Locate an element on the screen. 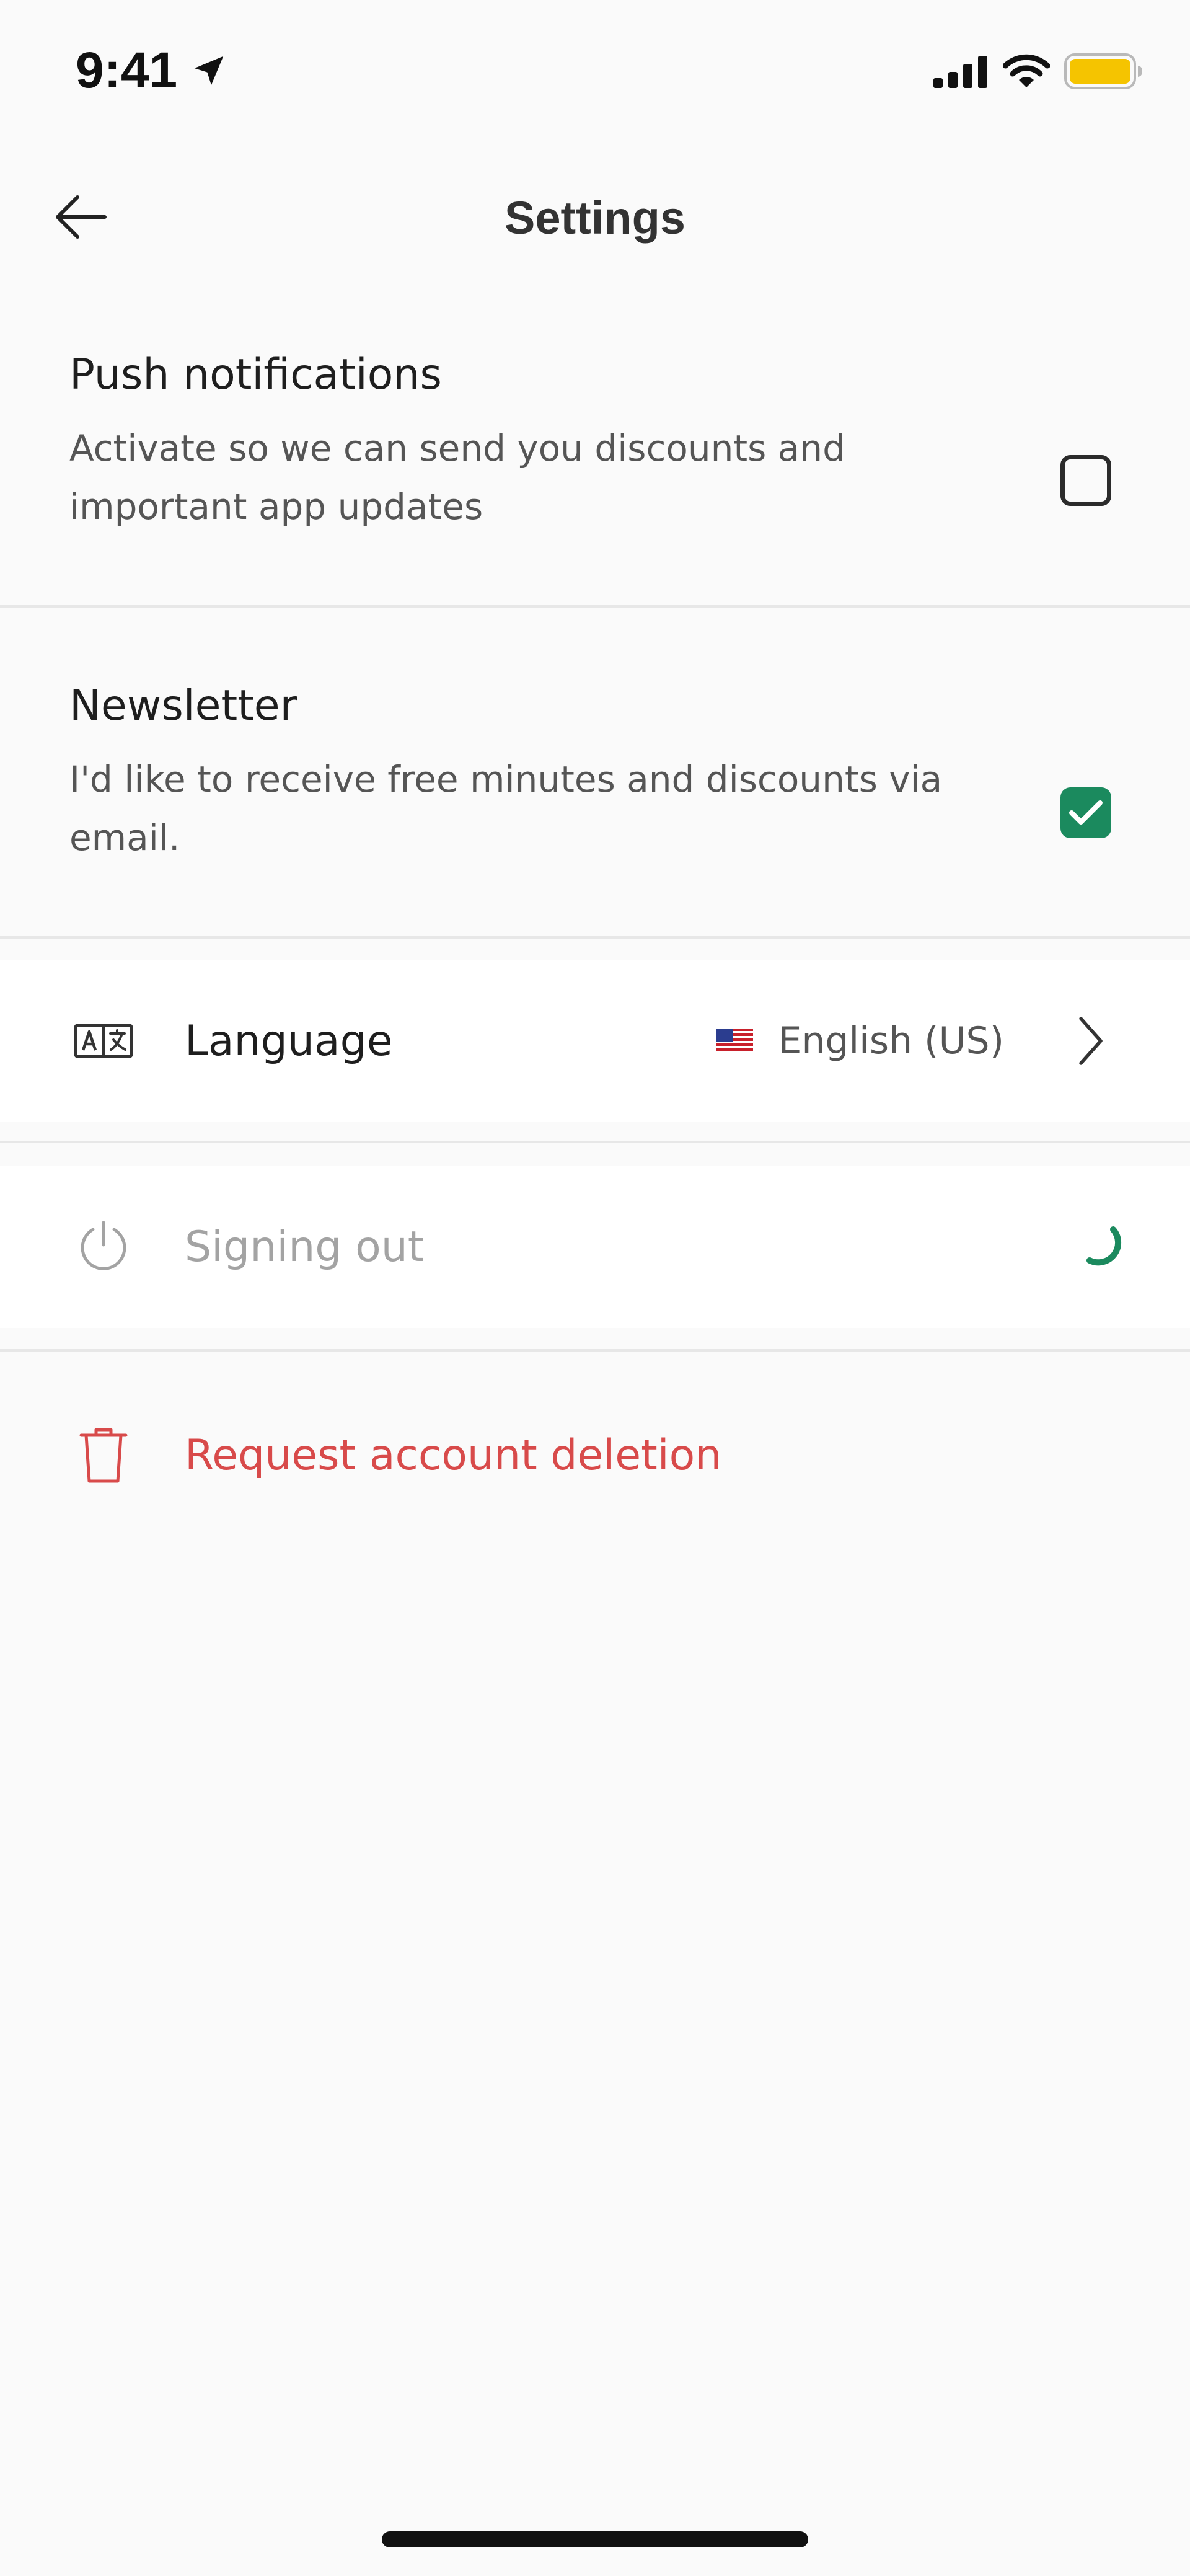  newsletter-checkbox is located at coordinates (1085, 812).